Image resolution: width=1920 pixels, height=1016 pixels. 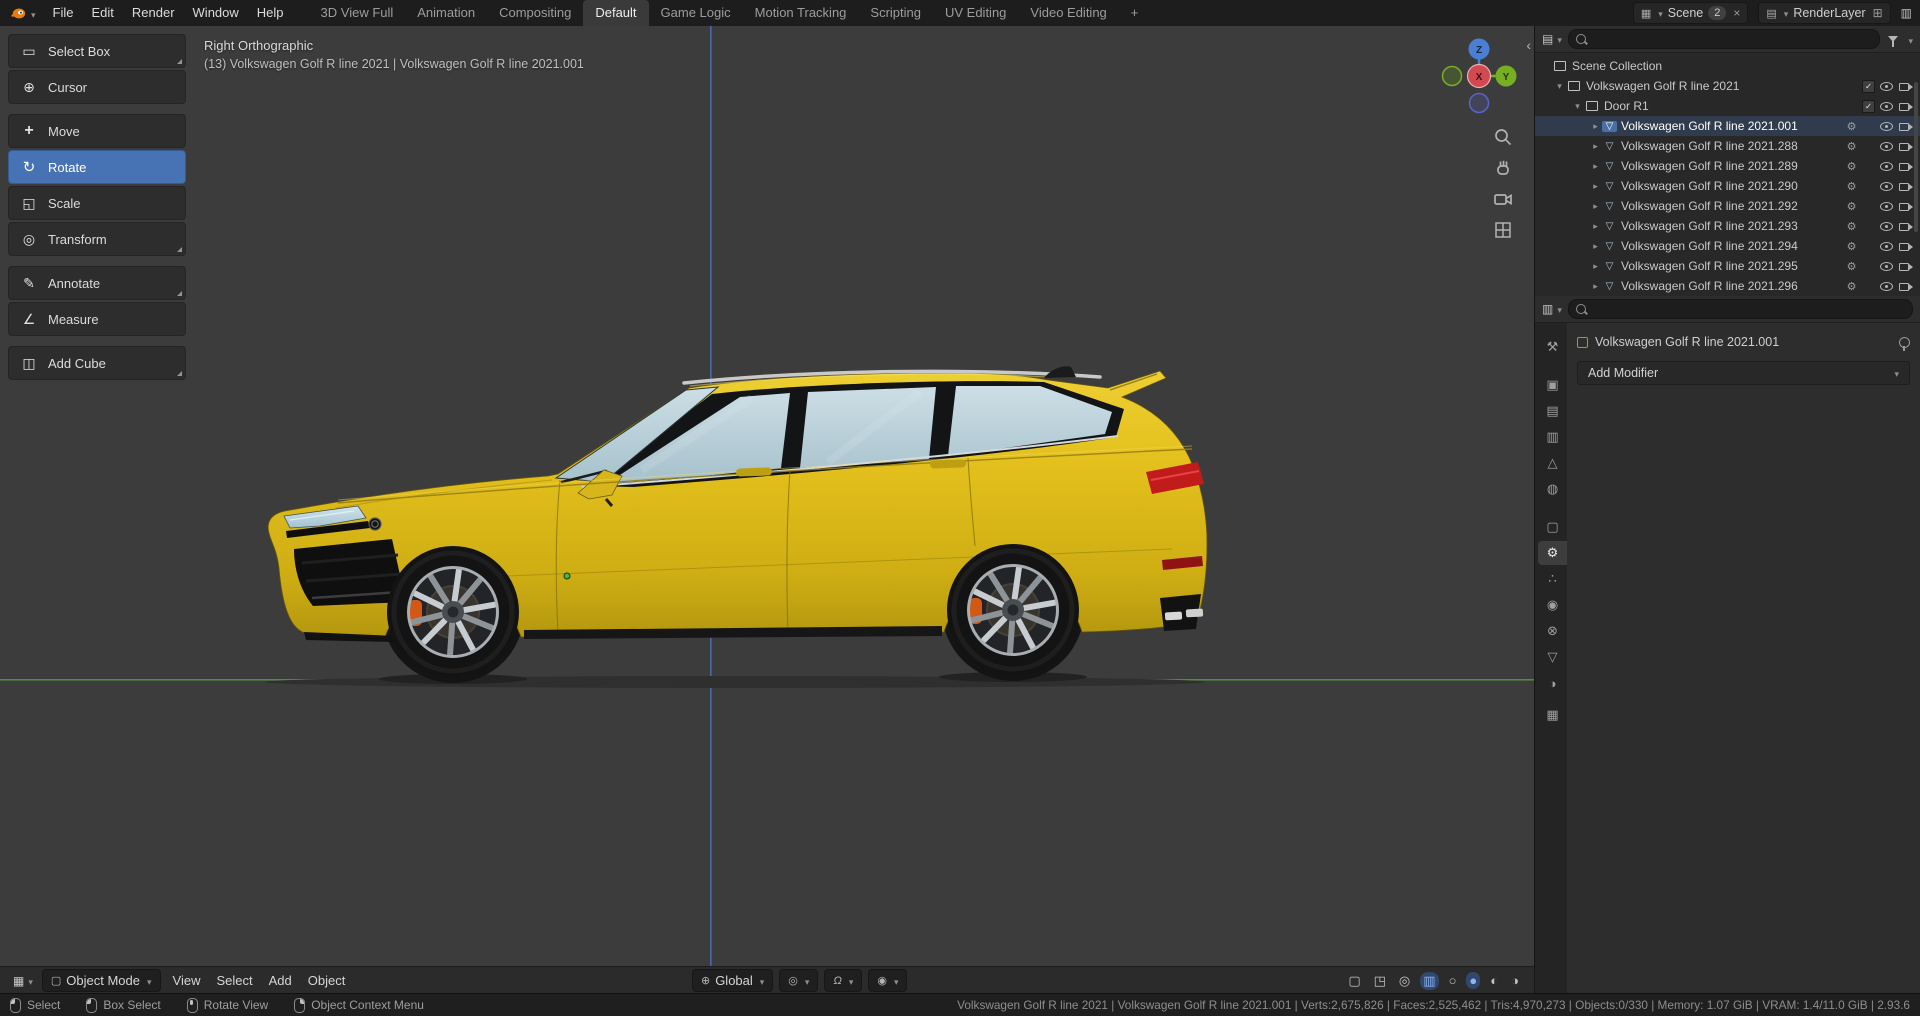 What do you see at coordinates (1904, 343) in the screenshot?
I see `pin-icon` at bounding box center [1904, 343].